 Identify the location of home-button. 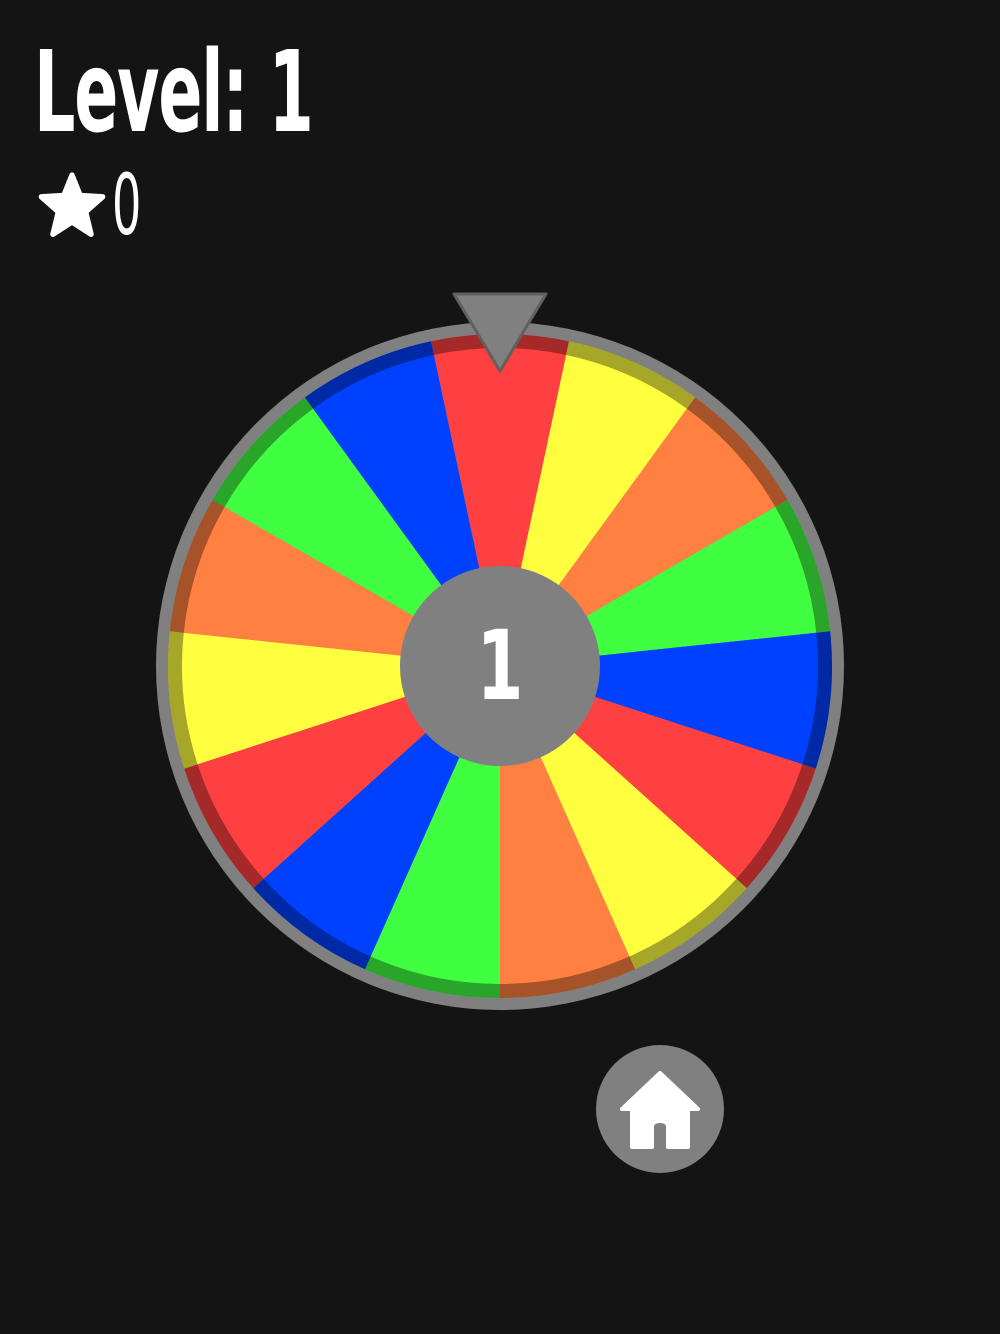
(660, 1109).